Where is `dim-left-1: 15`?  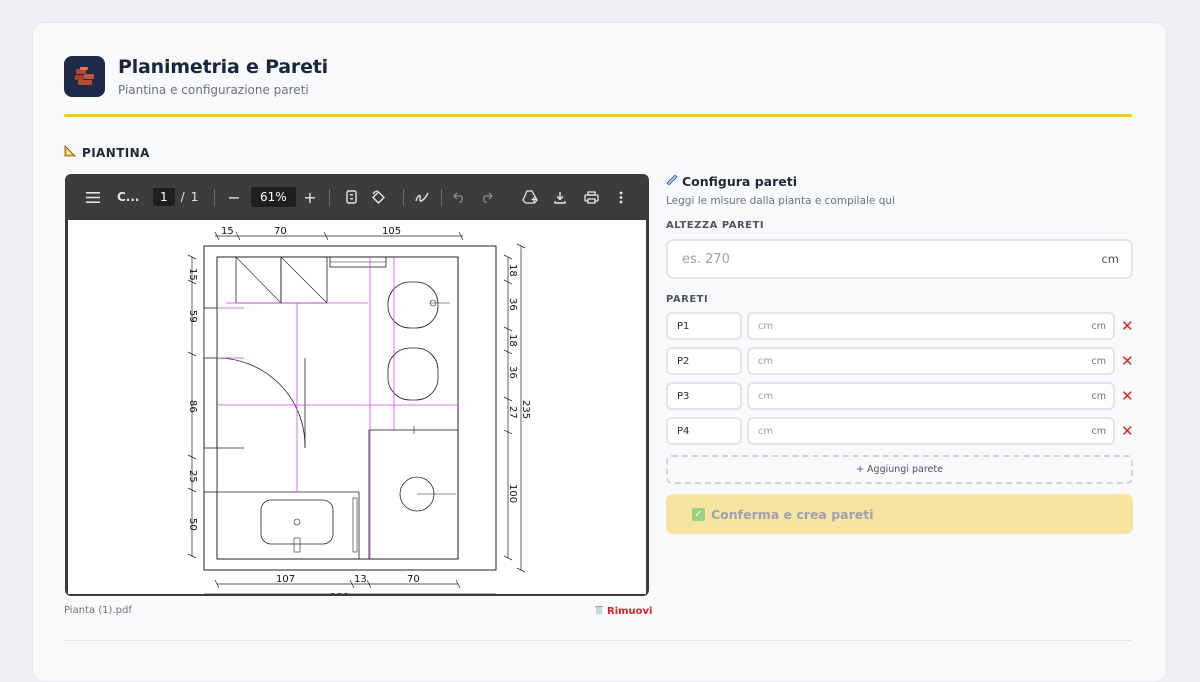 dim-left-1: 15 is located at coordinates (192, 274).